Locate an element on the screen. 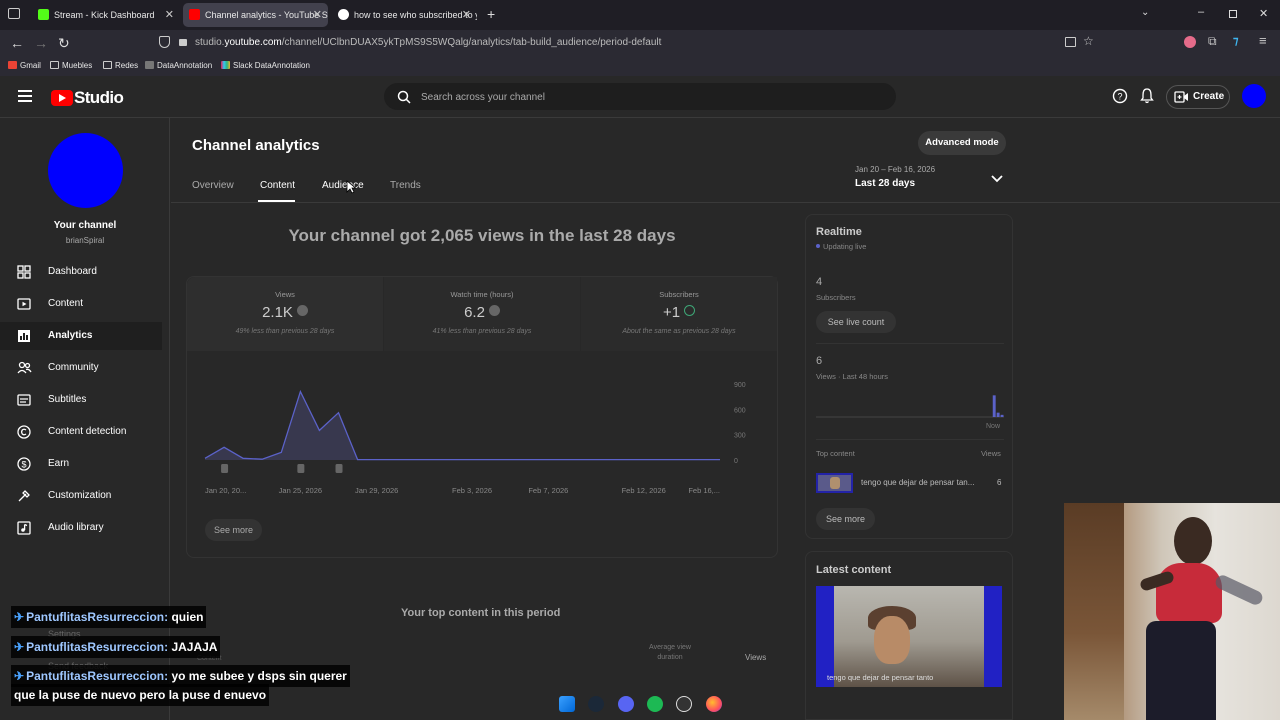  minimize-icon: – is located at coordinates (1201, 12).